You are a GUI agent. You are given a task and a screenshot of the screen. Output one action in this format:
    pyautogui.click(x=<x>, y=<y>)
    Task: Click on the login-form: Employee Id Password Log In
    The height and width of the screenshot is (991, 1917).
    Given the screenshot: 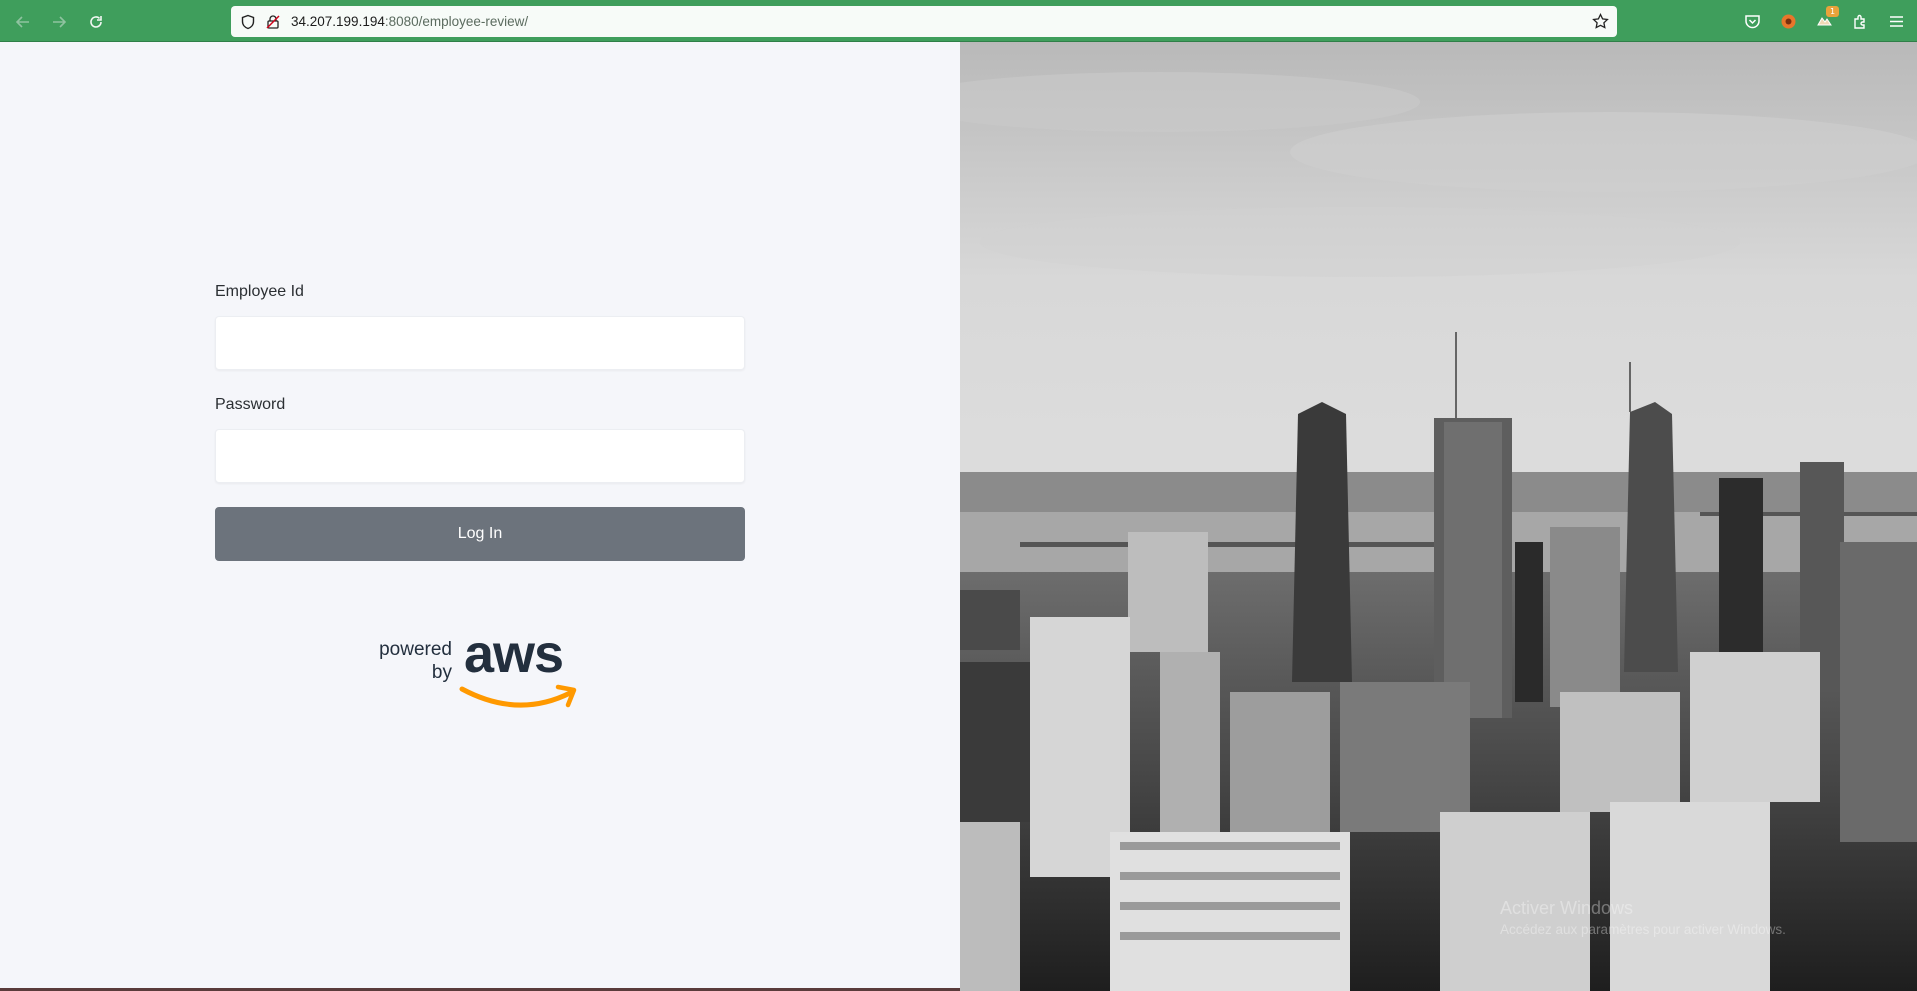 What is the action you would take?
    pyautogui.click(x=480, y=422)
    